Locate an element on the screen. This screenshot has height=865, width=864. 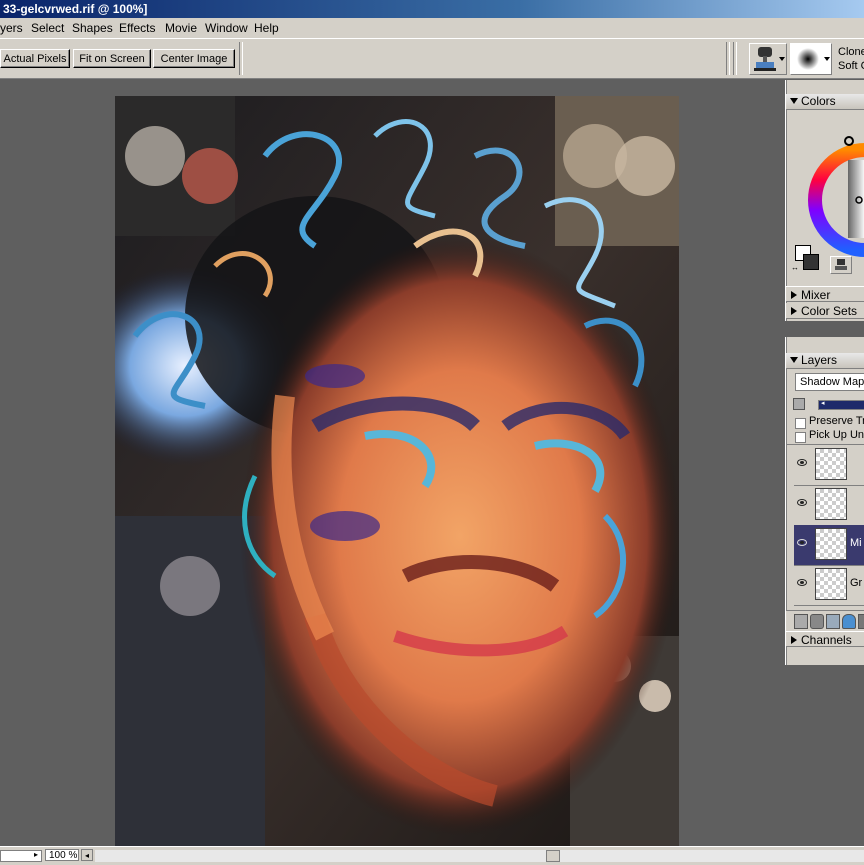
scroll-left-arrow-icon: ◂ is located at coordinates (87, 855).